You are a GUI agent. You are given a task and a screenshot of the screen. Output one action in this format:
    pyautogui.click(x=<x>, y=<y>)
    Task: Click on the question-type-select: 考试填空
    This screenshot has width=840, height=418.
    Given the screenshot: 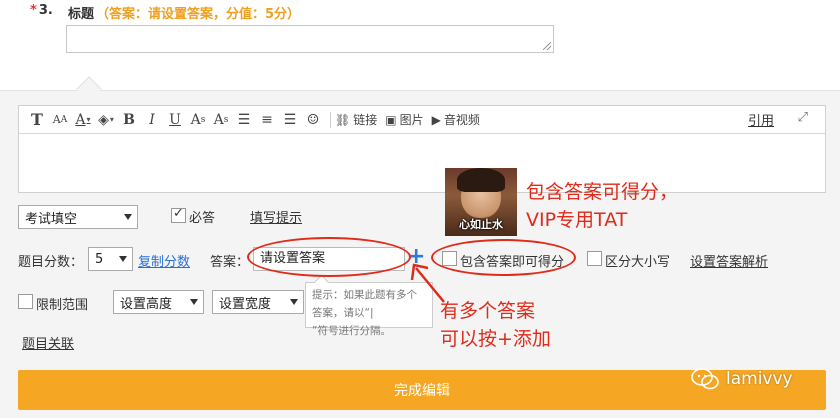 What is the action you would take?
    pyautogui.click(x=78, y=217)
    